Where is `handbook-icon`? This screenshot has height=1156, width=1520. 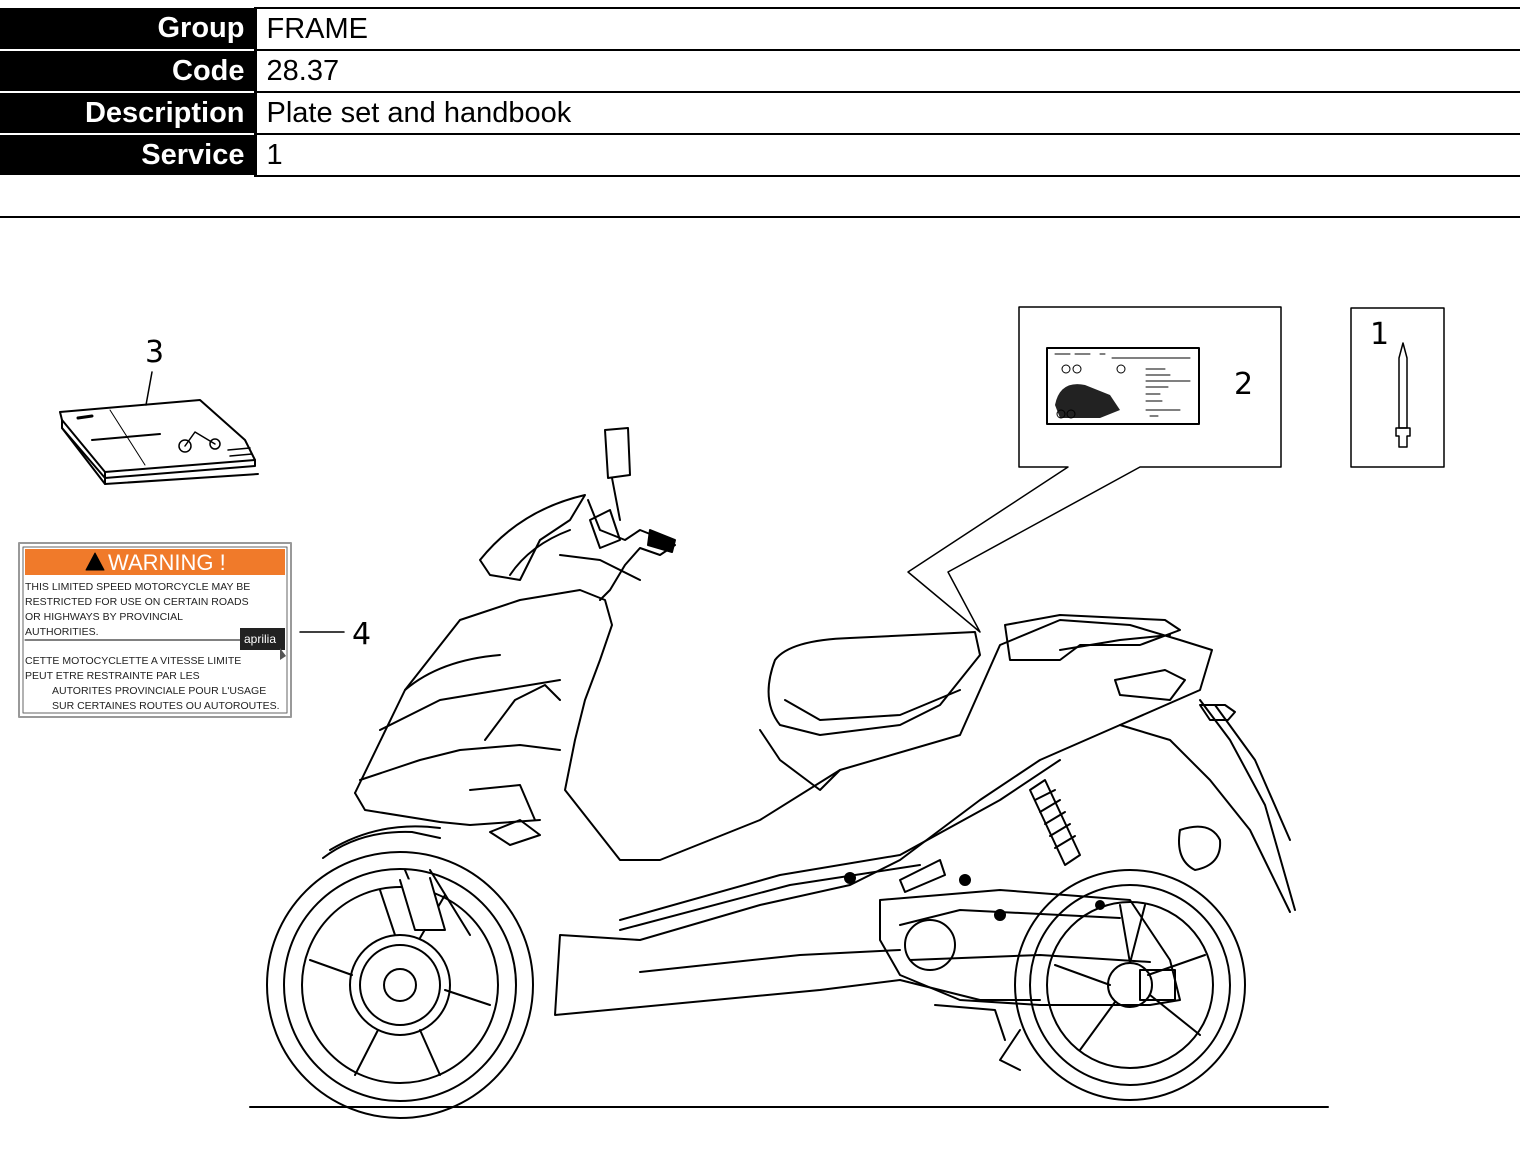
handbook-icon is located at coordinates (159, 428).